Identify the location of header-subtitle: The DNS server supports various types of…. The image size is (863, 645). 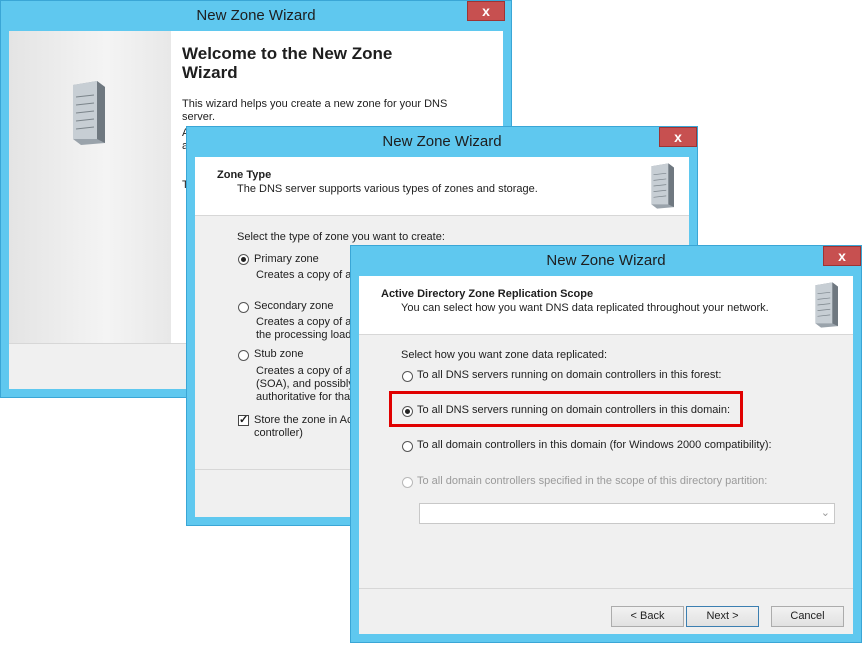
(387, 189).